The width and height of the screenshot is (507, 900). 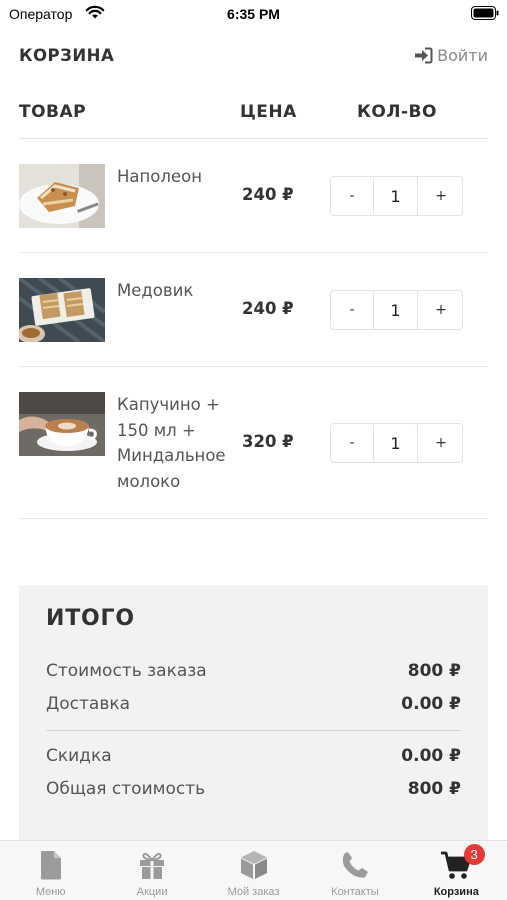 I want to click on item-name: Капучино + 150 мл + Миндальное молоко, so click(x=171, y=443).